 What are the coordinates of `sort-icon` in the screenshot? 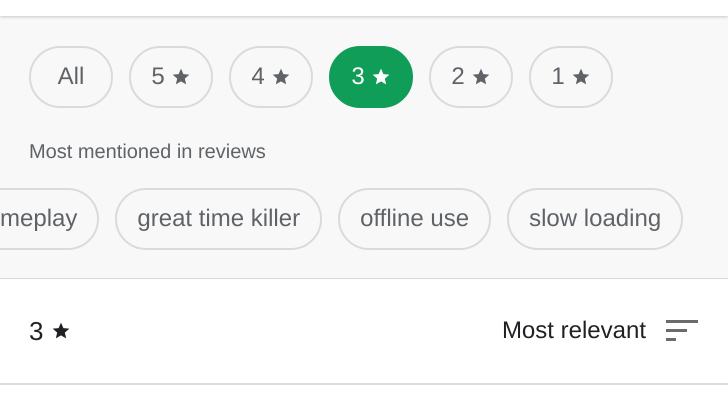 It's located at (682, 331).